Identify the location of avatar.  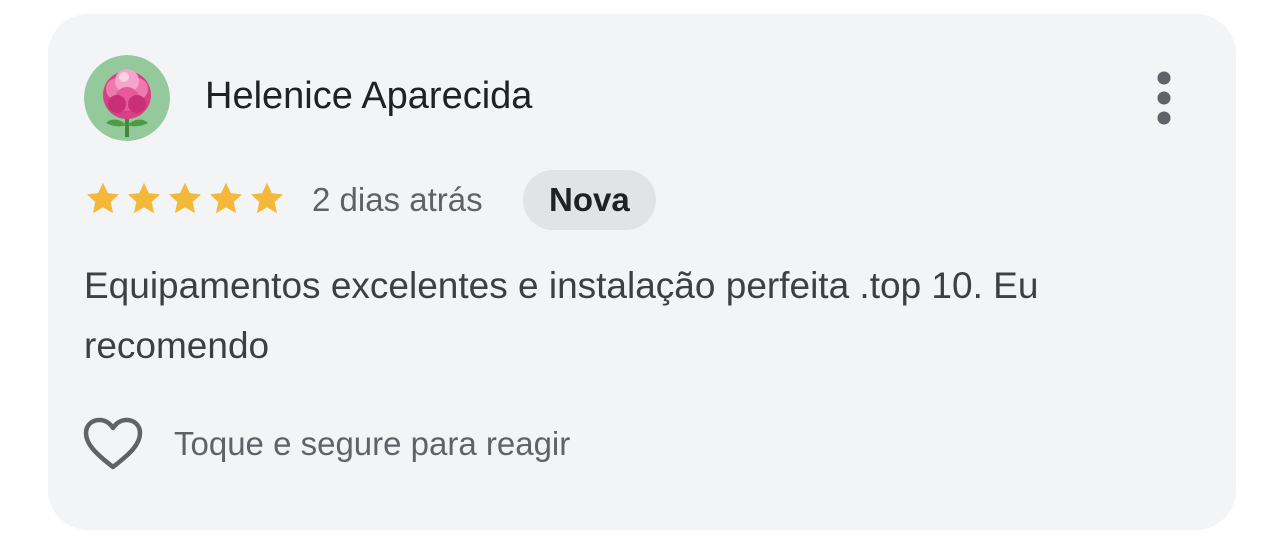
(127, 98).